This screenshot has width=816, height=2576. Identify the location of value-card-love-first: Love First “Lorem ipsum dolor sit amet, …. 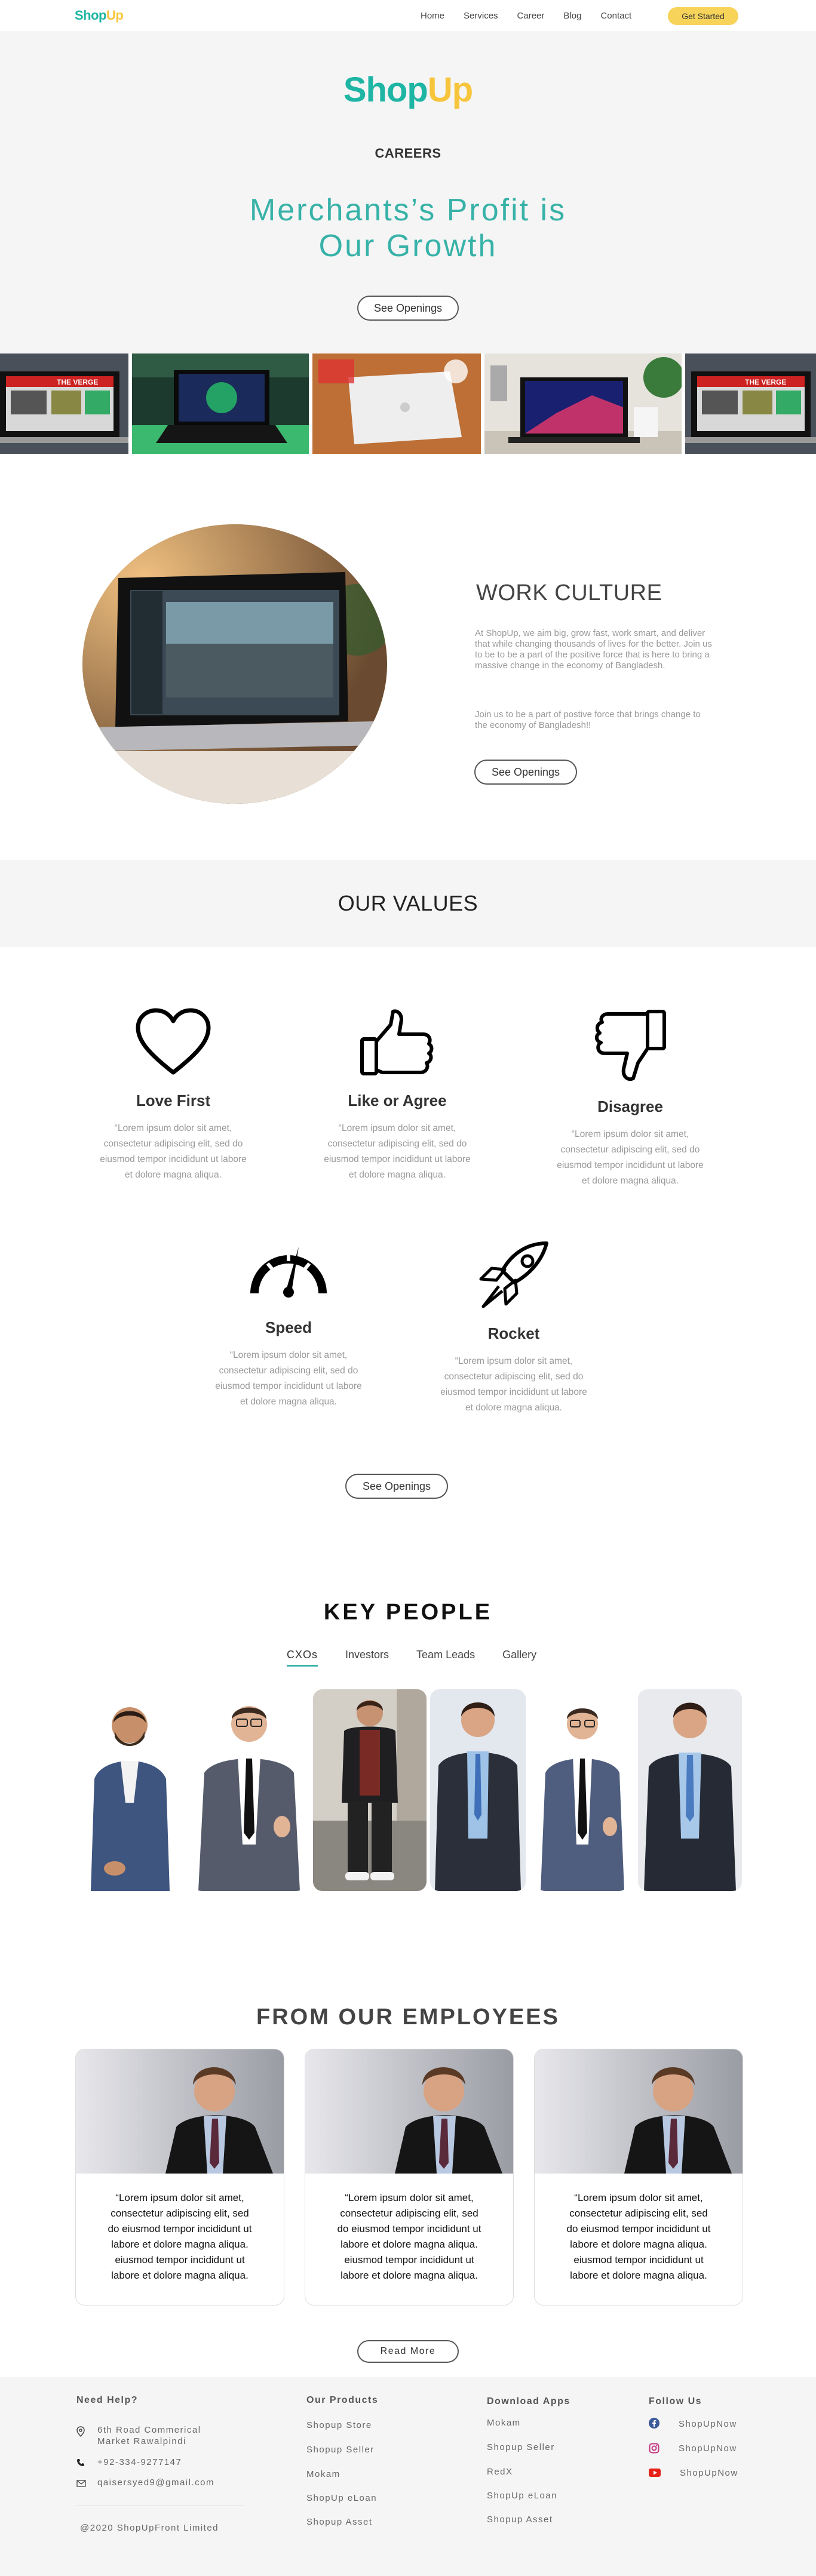
(173, 1095).